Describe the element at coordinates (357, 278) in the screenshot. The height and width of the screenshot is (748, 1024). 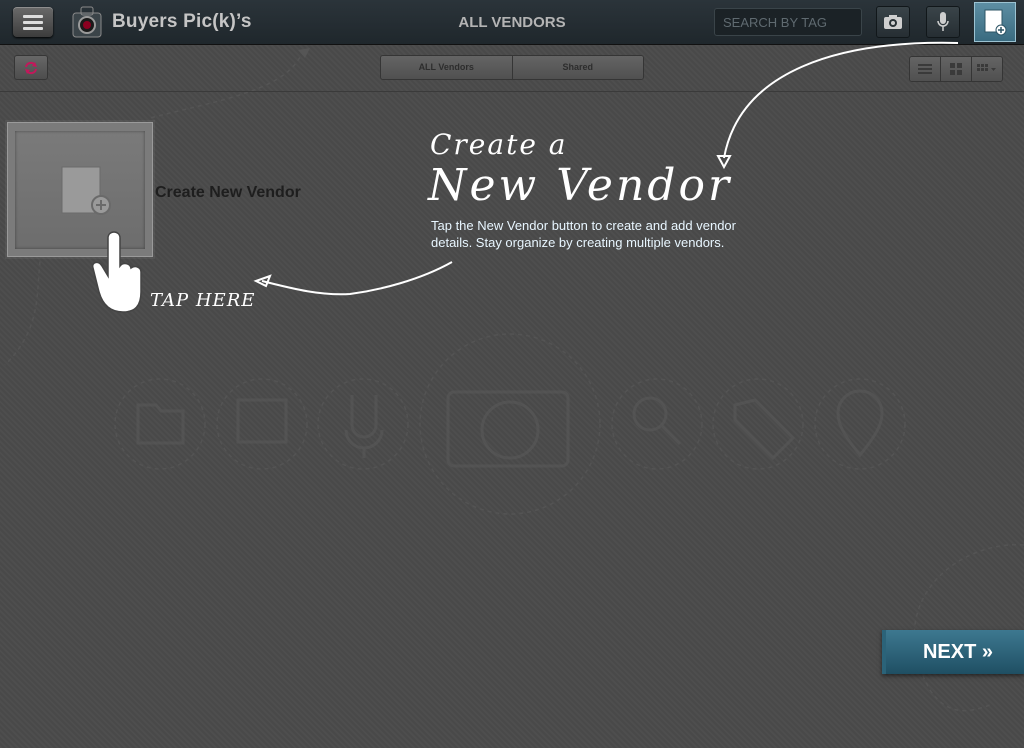
I see `tutorial-arrow-to-tap` at that location.